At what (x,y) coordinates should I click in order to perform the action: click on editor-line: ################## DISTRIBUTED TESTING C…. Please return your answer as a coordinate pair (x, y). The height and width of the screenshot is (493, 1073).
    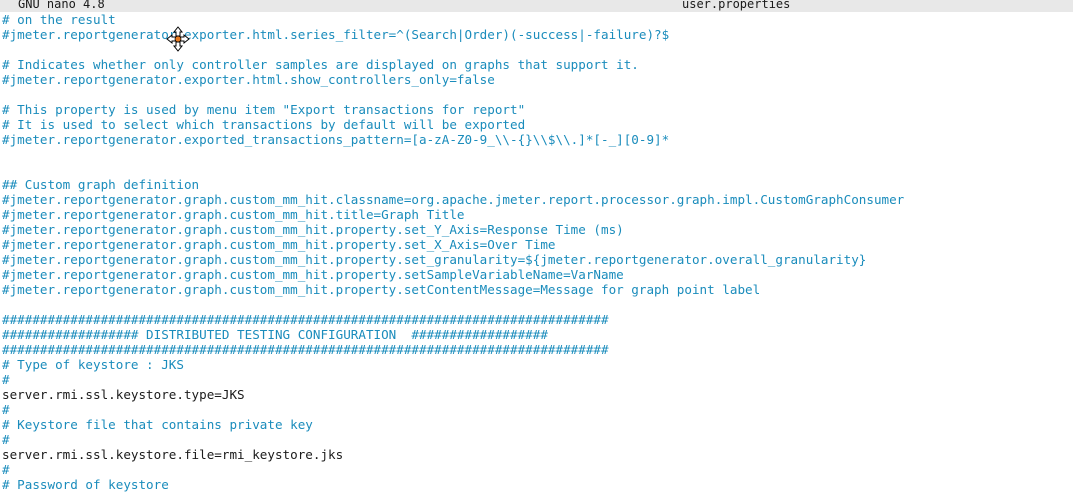
    Looking at the image, I should click on (275, 334).